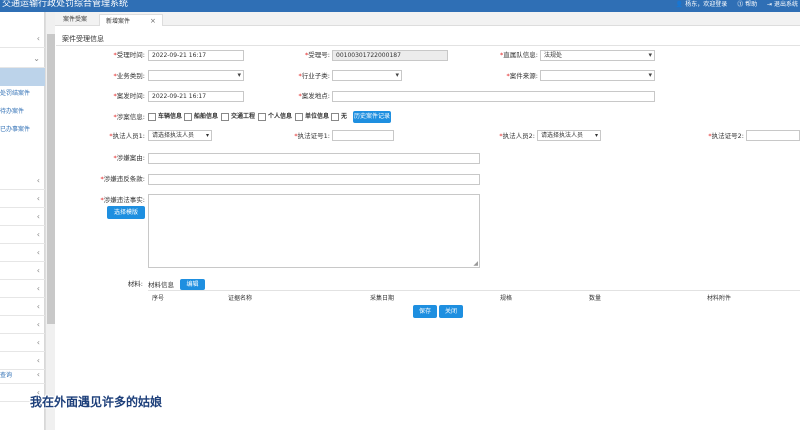  Describe the element at coordinates (127, 136) in the screenshot. I see `officer1-label: *执法人员1:` at that location.